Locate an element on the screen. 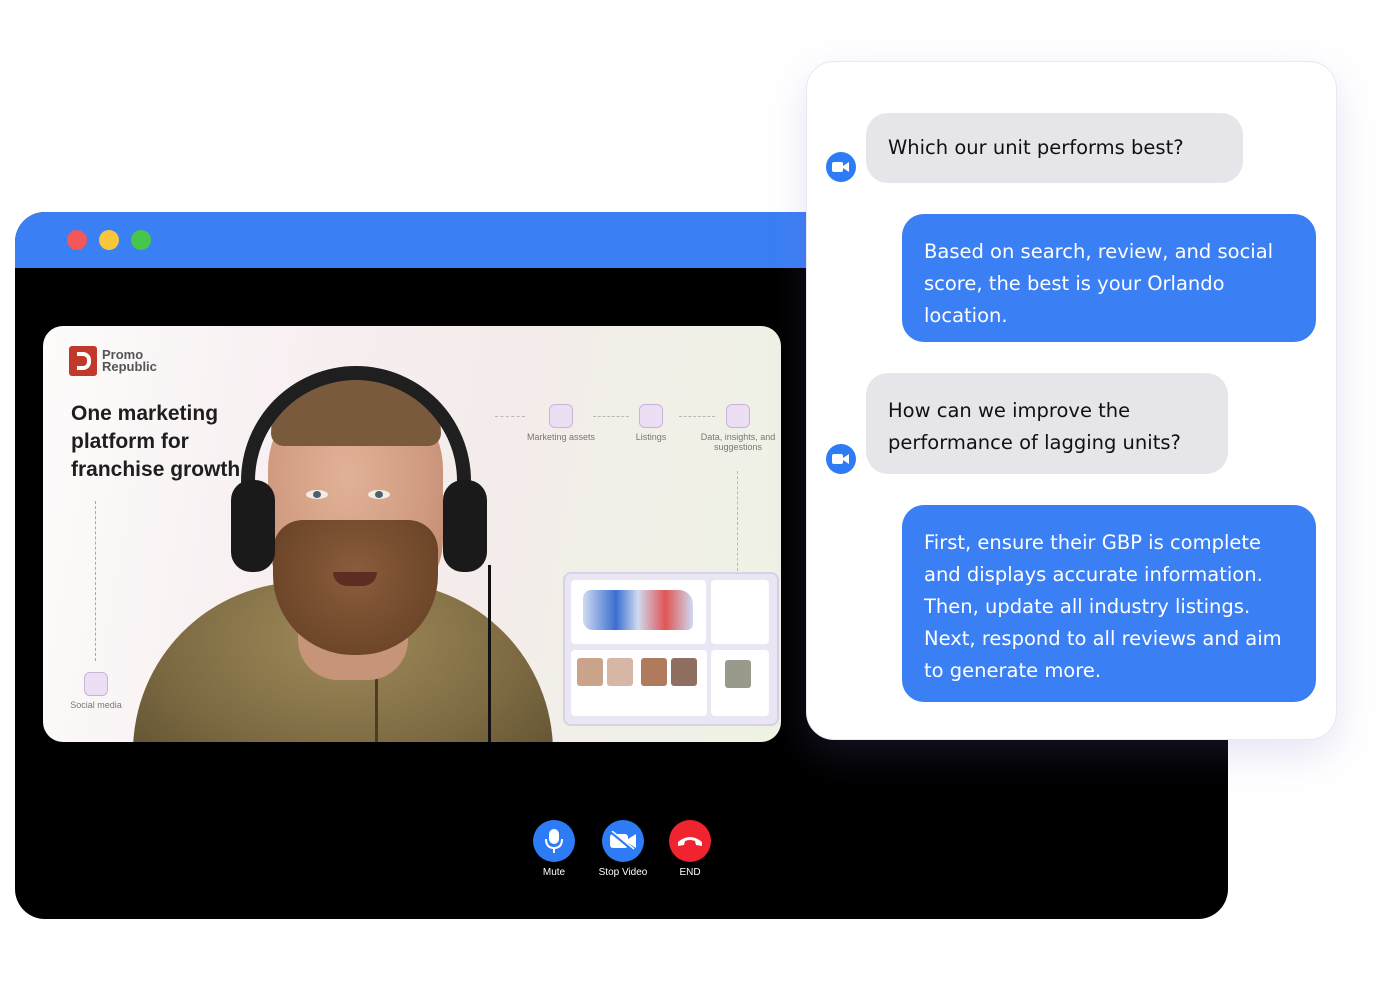 This screenshot has width=1382, height=995. phone-hangup-icon is located at coordinates (690, 841).